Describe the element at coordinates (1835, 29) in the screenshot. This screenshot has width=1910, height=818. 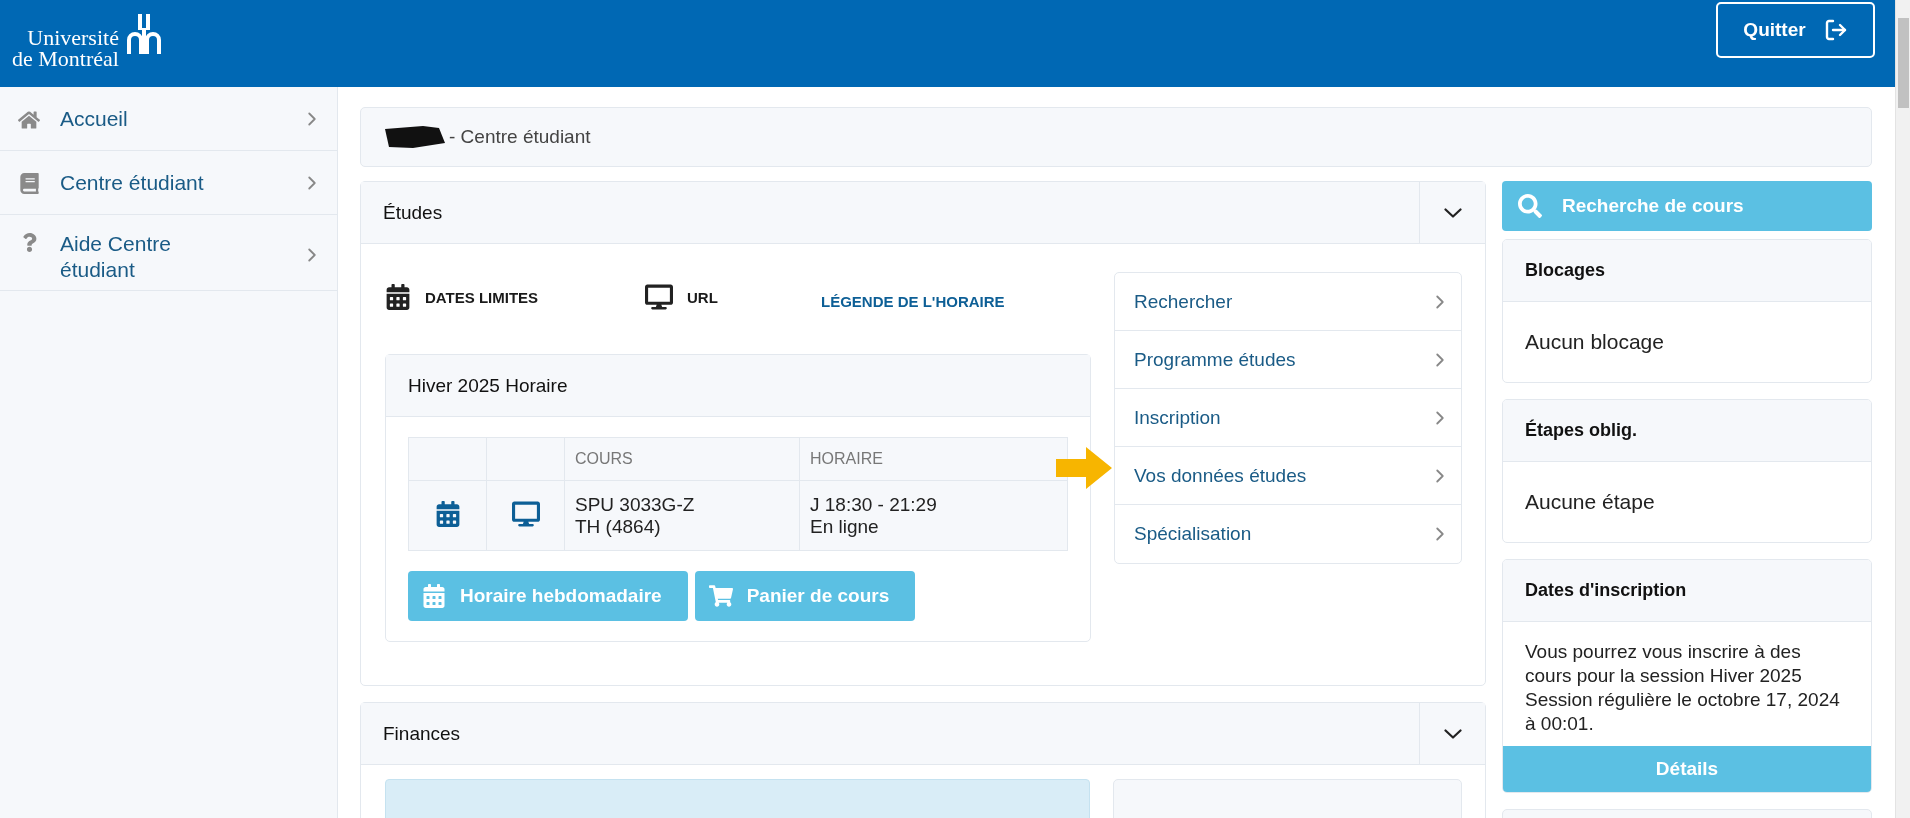
I see `logout-icon` at that location.